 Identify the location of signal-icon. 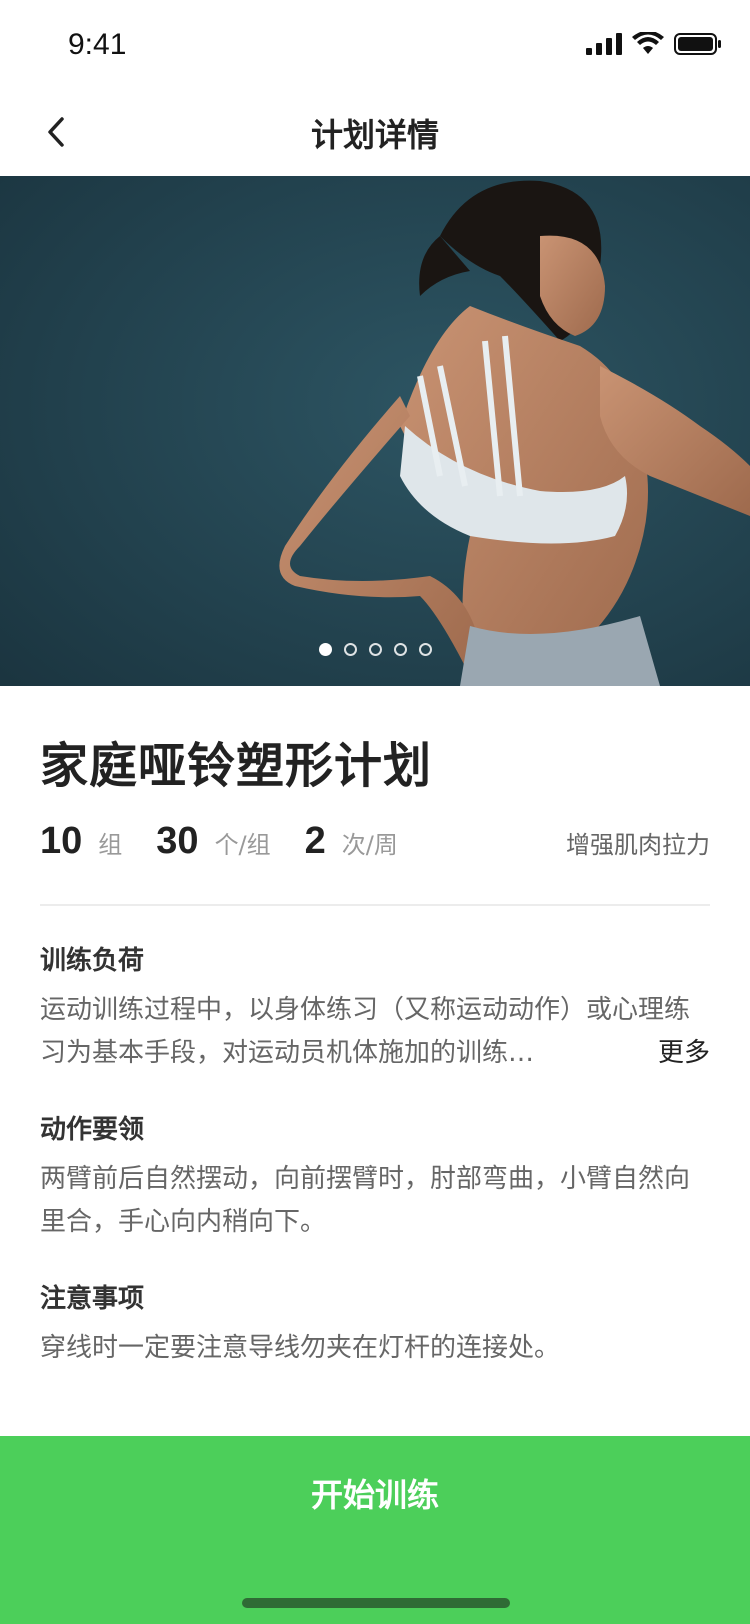
(604, 44).